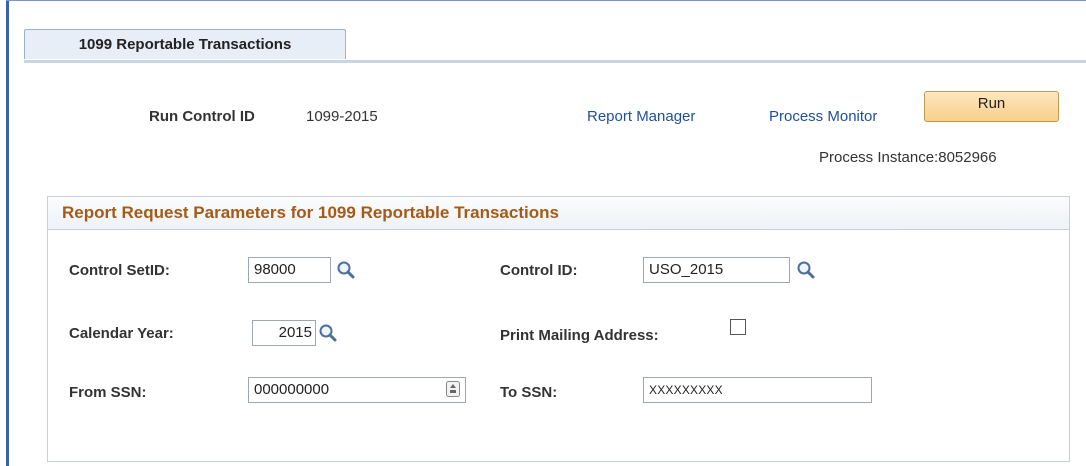  I want to click on run-button: Run, so click(991, 106).